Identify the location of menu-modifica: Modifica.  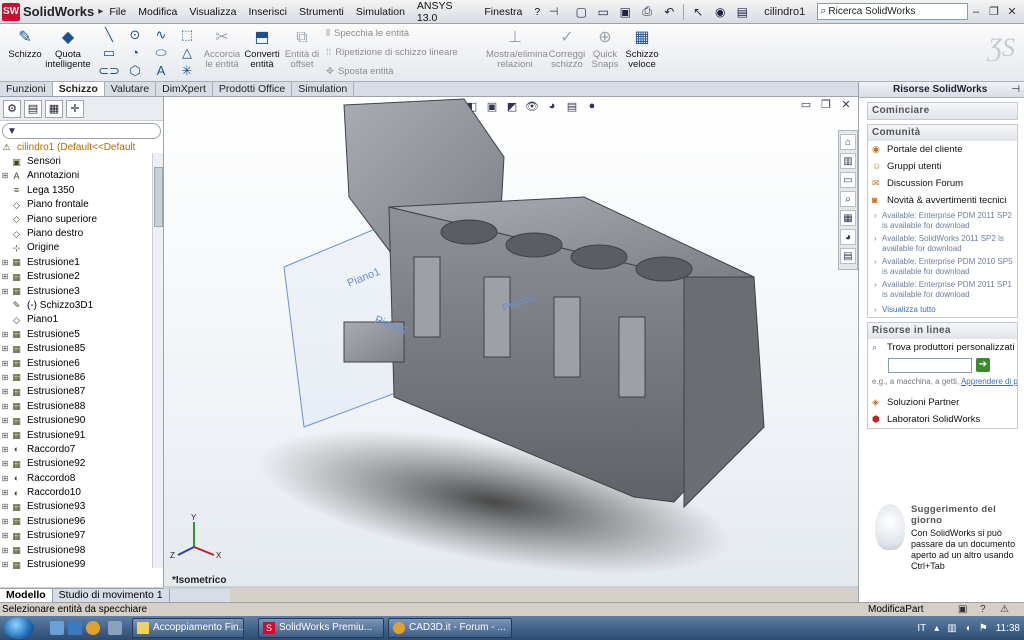
(157, 12).